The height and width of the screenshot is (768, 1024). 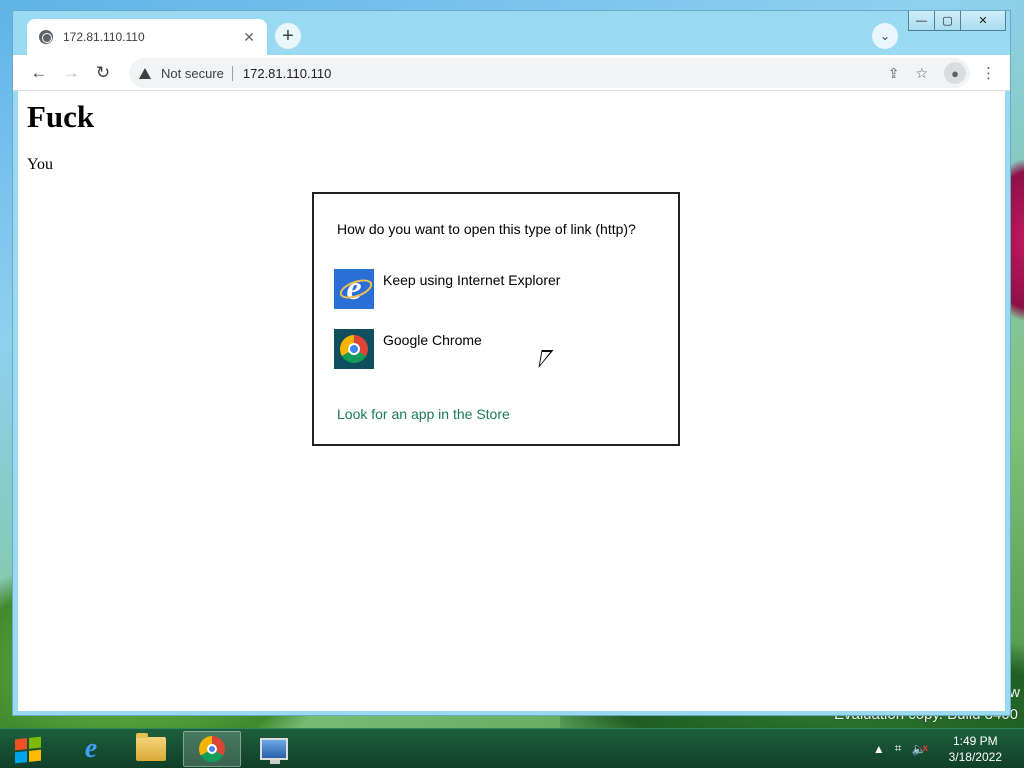 I want to click on taskbar-remote-desktop, so click(x=274, y=749).